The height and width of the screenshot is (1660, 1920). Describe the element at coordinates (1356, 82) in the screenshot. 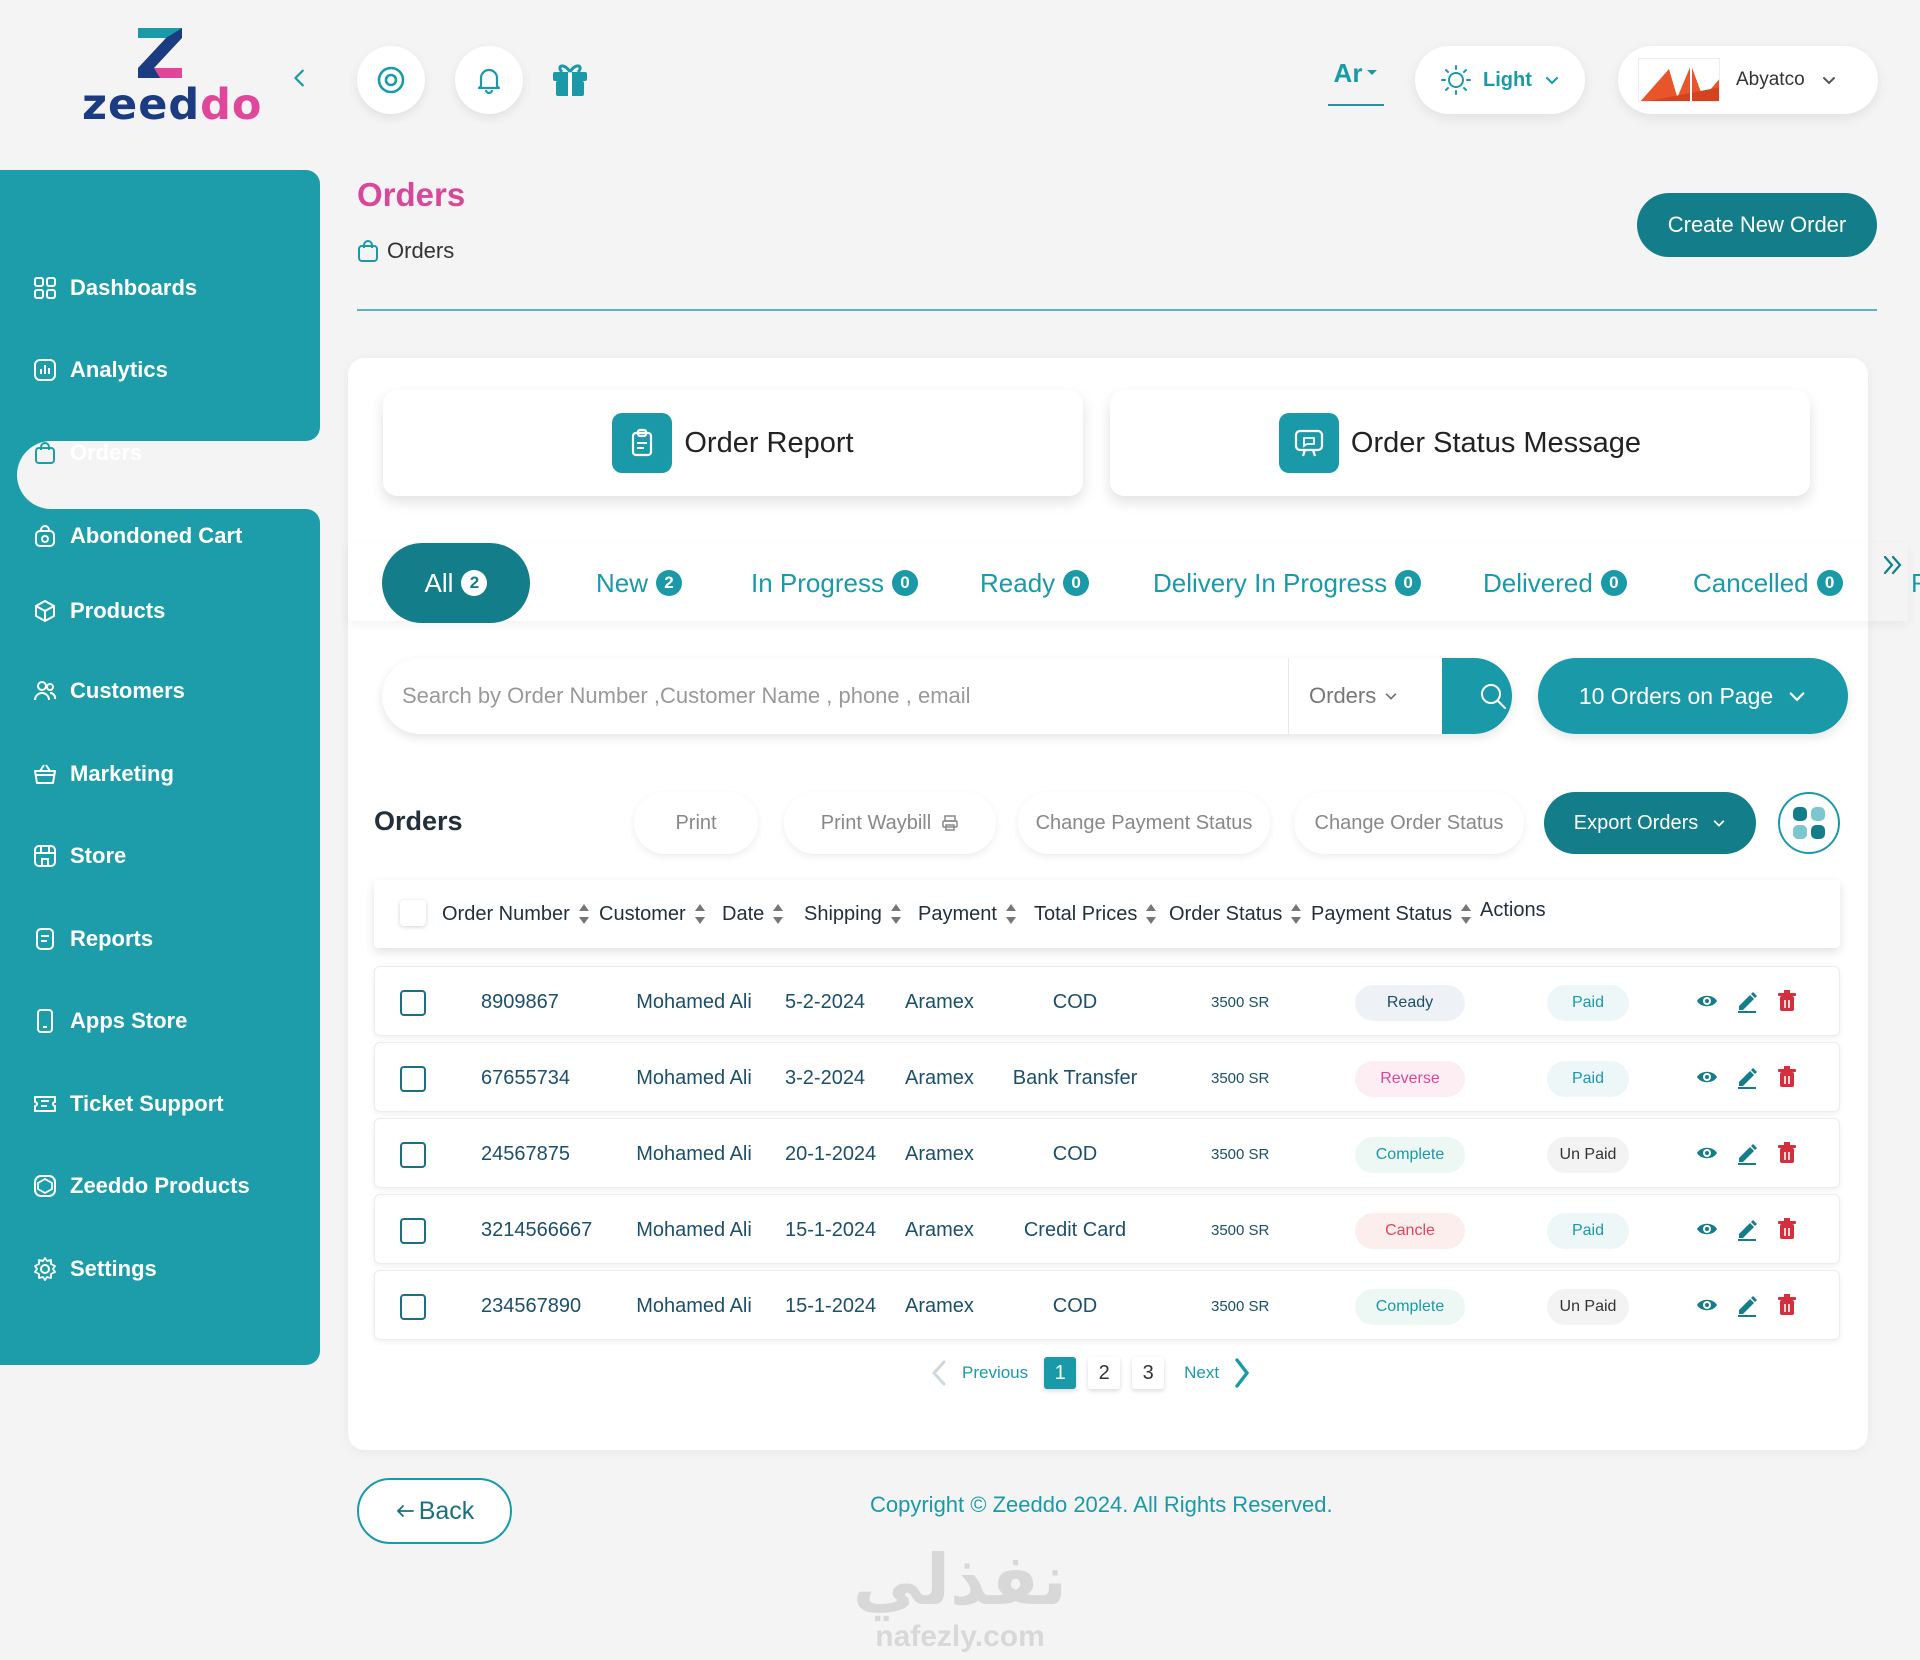

I see `language-switch: Ar` at that location.